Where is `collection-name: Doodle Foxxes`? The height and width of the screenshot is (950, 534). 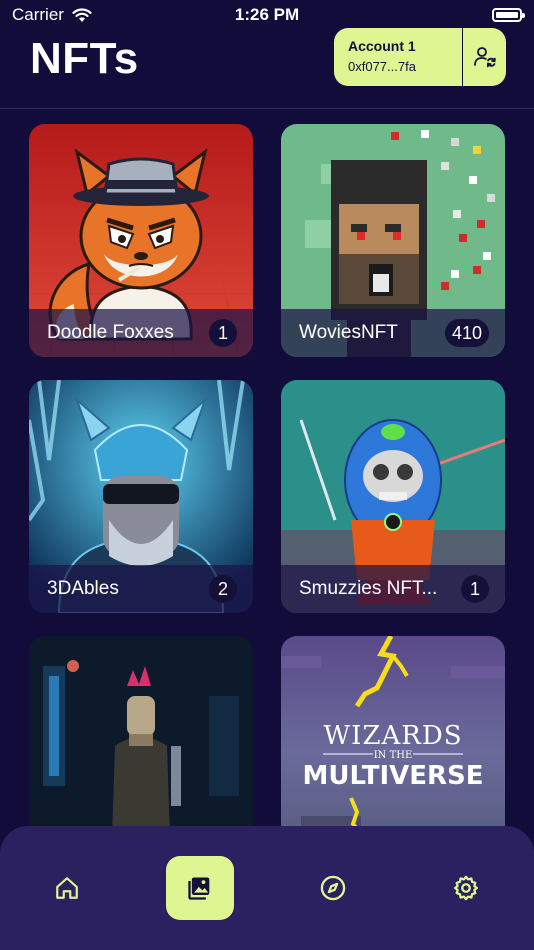 collection-name: Doodle Foxxes is located at coordinates (110, 332).